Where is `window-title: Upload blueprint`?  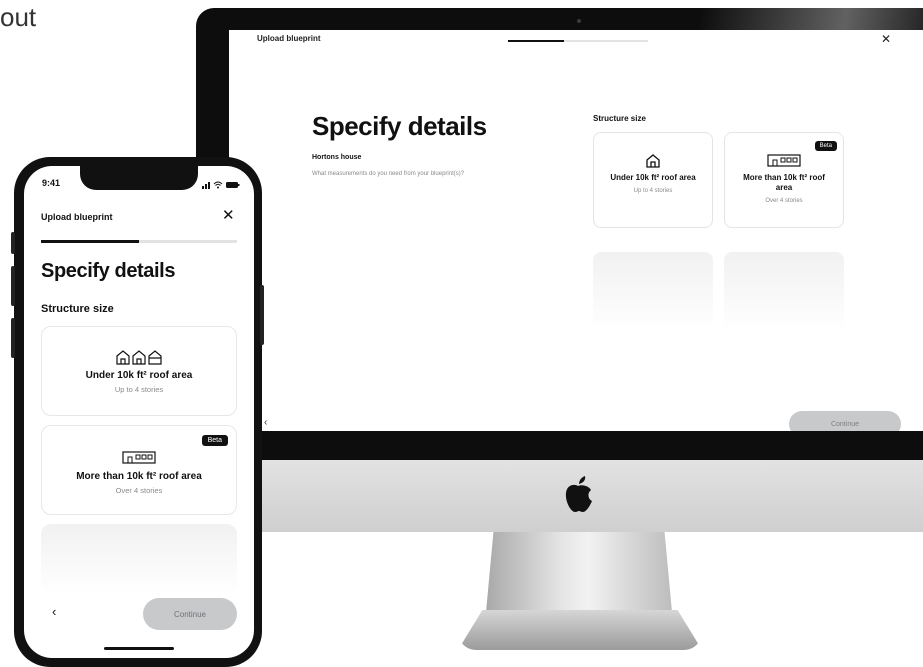 window-title: Upload blueprint is located at coordinates (289, 38).